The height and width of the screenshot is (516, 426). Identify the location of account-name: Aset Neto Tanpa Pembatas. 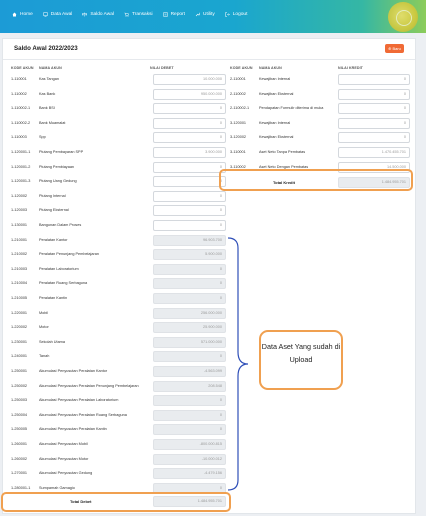
(282, 152).